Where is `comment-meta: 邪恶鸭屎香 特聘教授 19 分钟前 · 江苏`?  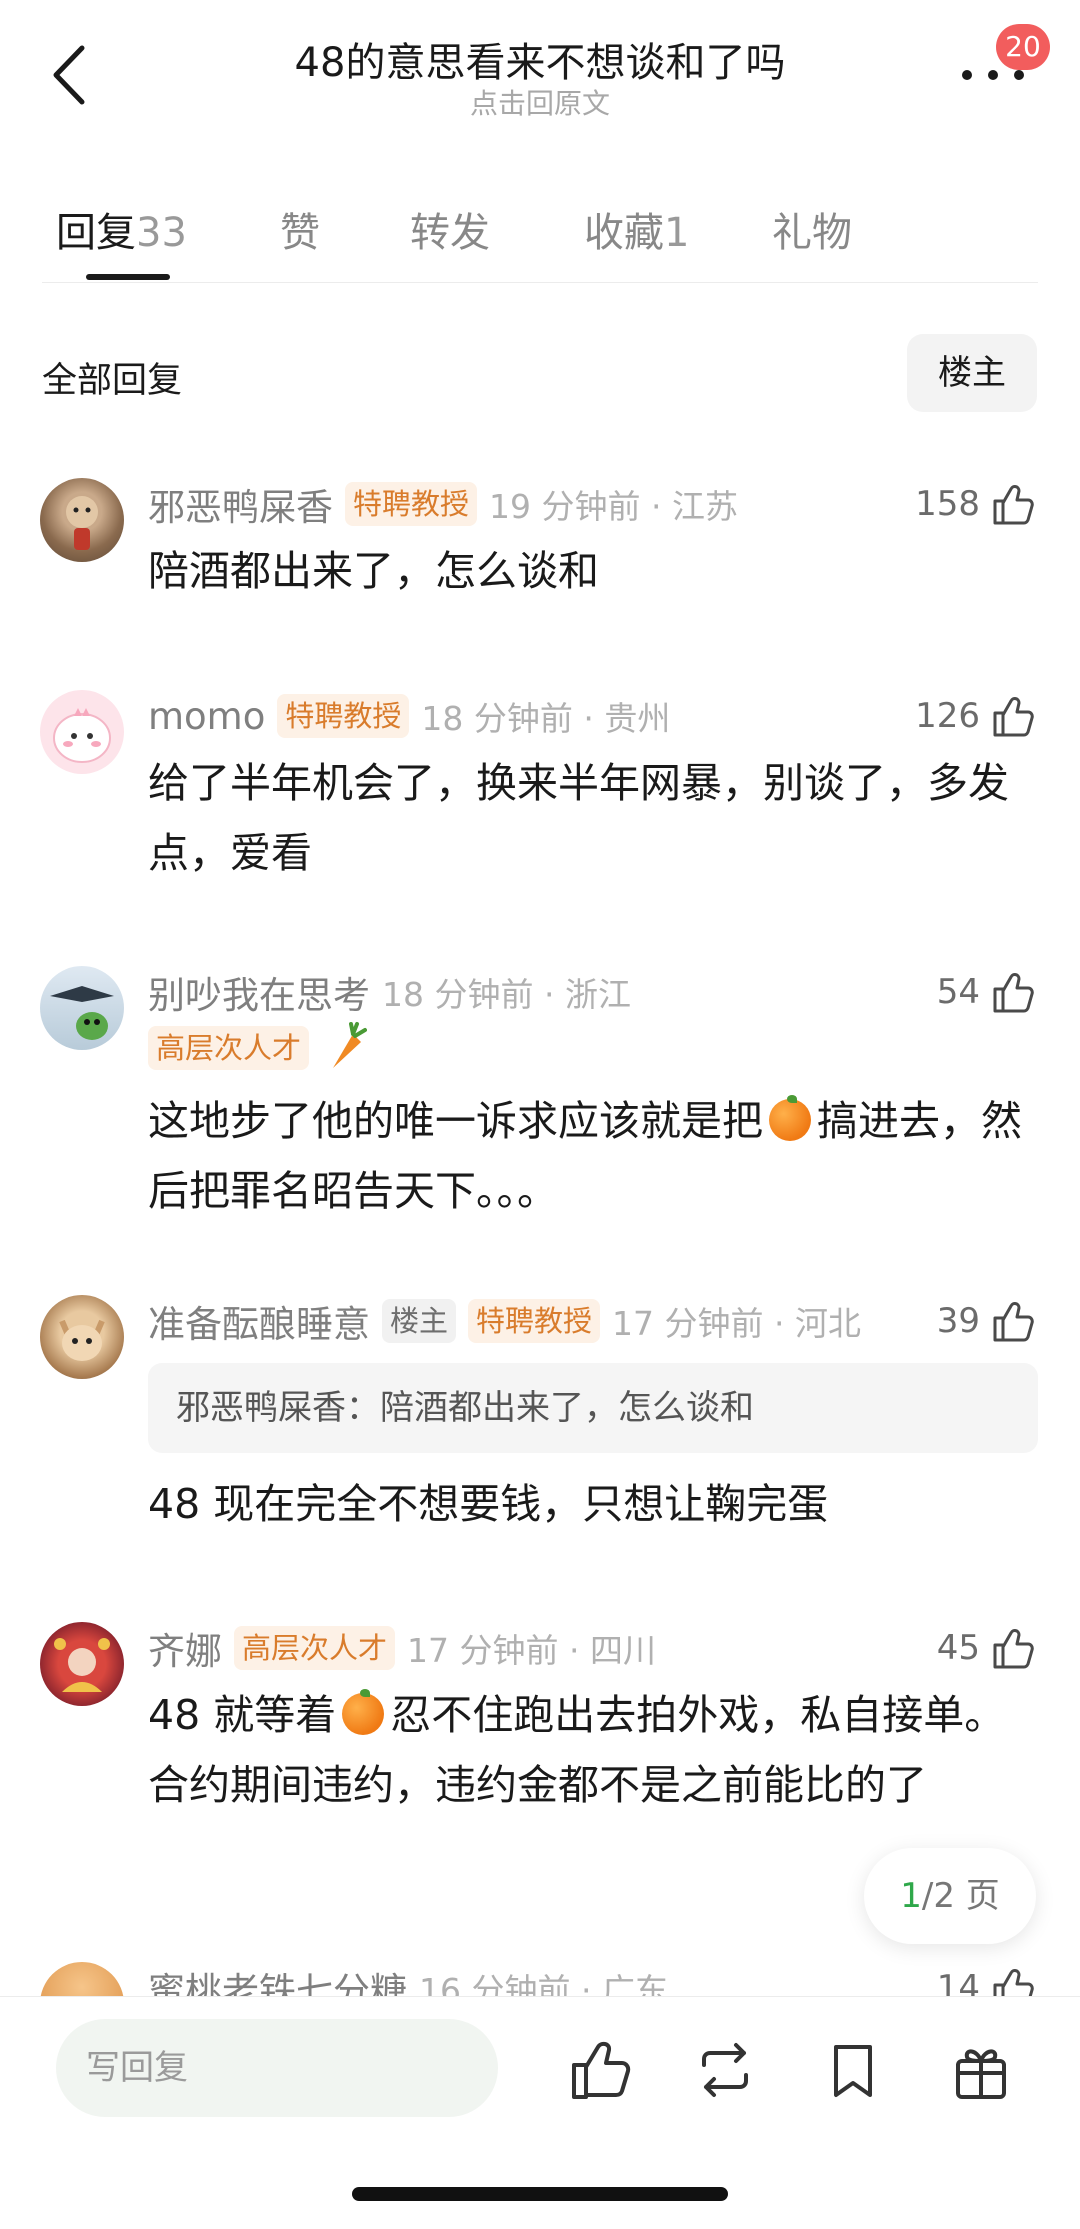 comment-meta: 邪恶鸭屎香 特聘教授 19 分钟前 · 江苏 is located at coordinates (443, 504).